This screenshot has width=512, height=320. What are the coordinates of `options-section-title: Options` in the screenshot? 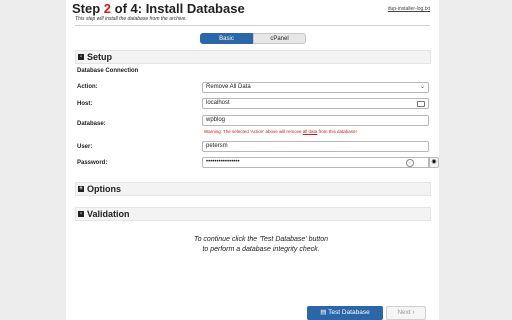 It's located at (104, 189).